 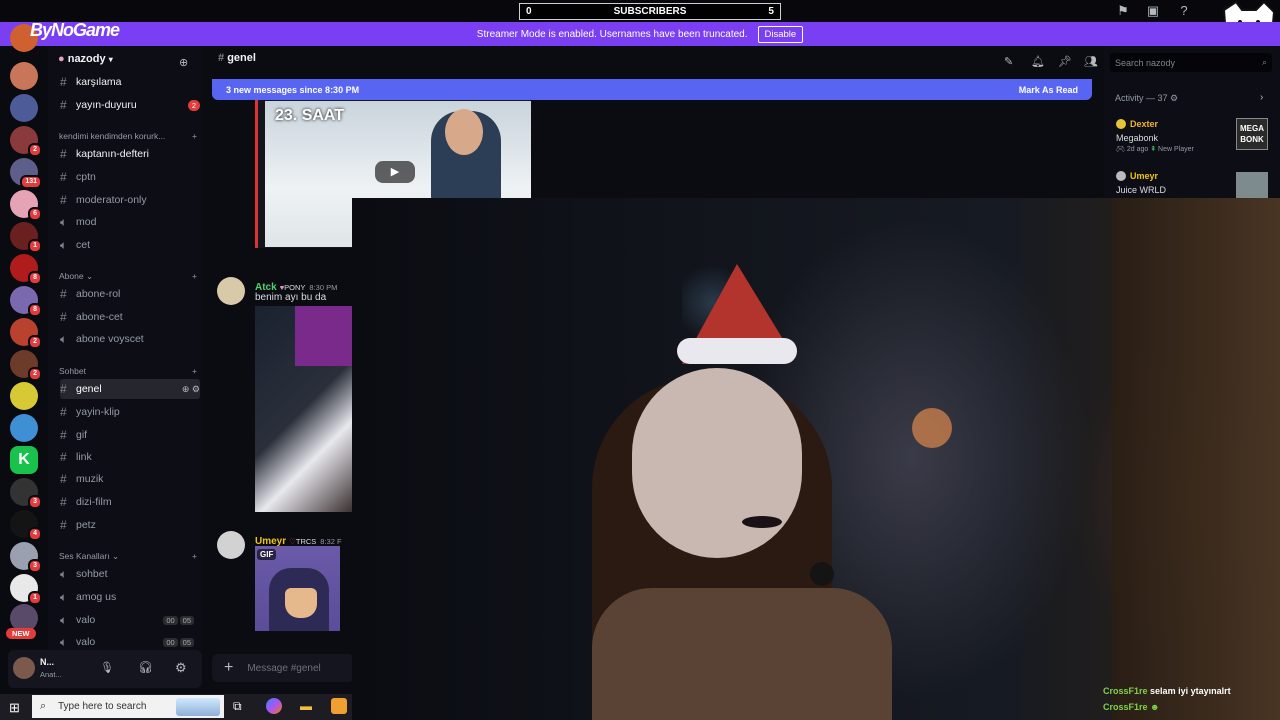 I want to click on mark-as-read-button: Mark As Read, so click(x=1048, y=90).